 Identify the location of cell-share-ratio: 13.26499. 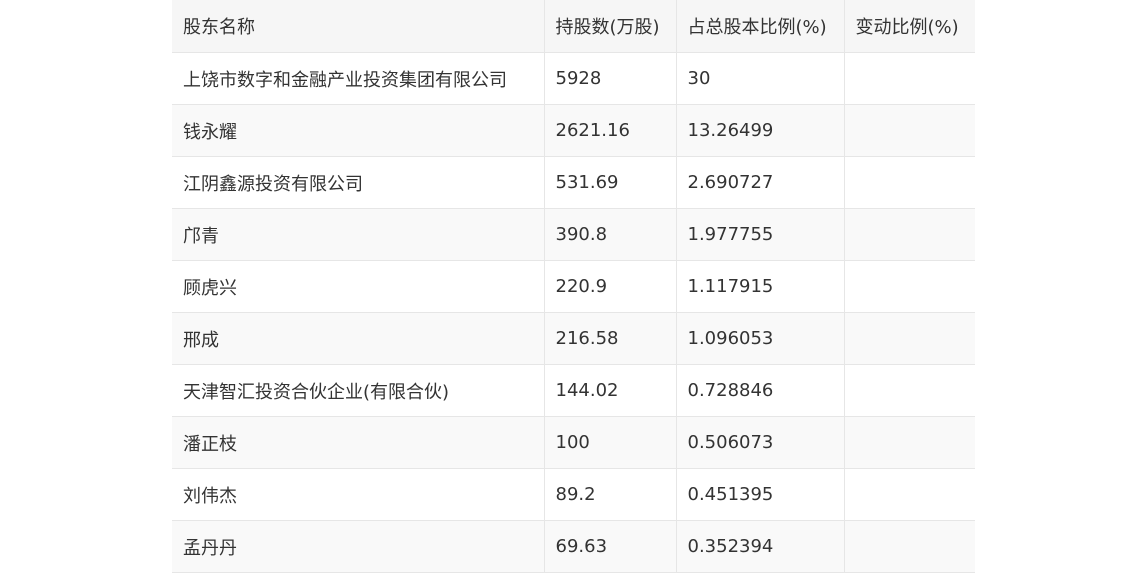
(760, 130).